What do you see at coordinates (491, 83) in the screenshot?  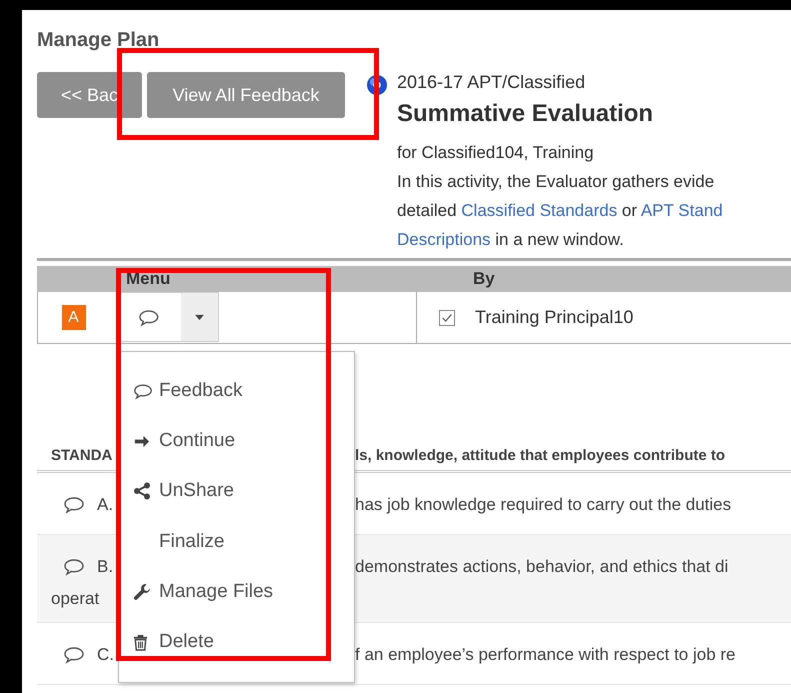 I see `plan-year: 2016-17 APT/Classified` at bounding box center [491, 83].